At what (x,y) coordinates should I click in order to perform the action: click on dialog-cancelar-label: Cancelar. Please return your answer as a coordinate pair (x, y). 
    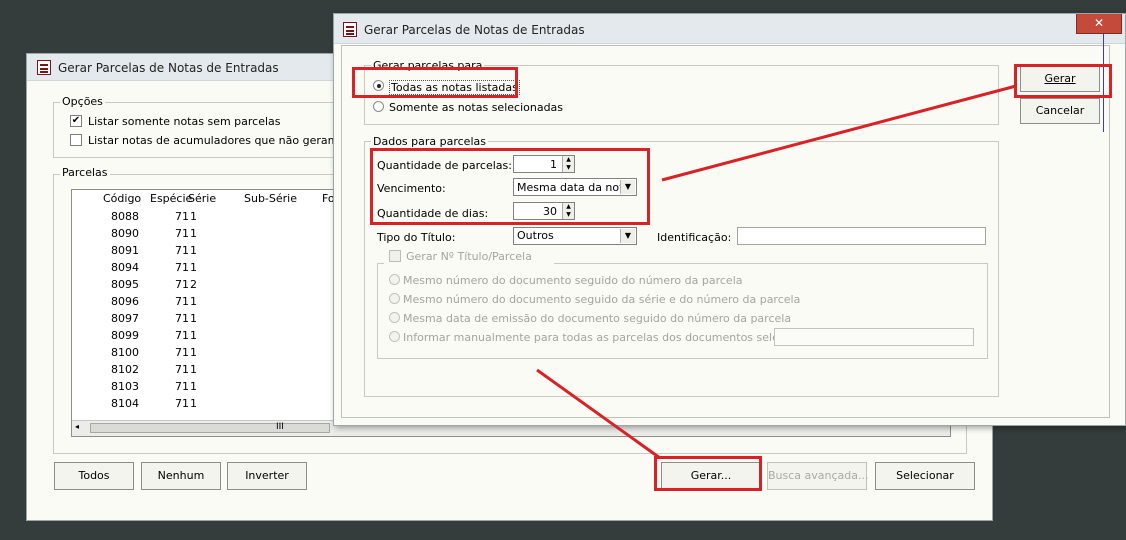
    Looking at the image, I should click on (1060, 110).